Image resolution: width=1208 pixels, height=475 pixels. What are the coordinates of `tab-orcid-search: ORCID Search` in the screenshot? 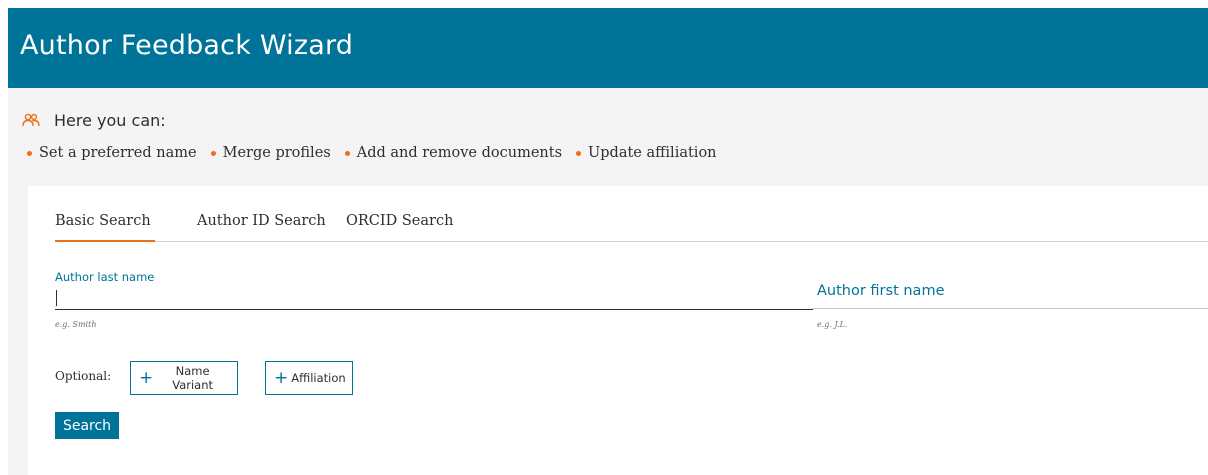 It's located at (399, 227).